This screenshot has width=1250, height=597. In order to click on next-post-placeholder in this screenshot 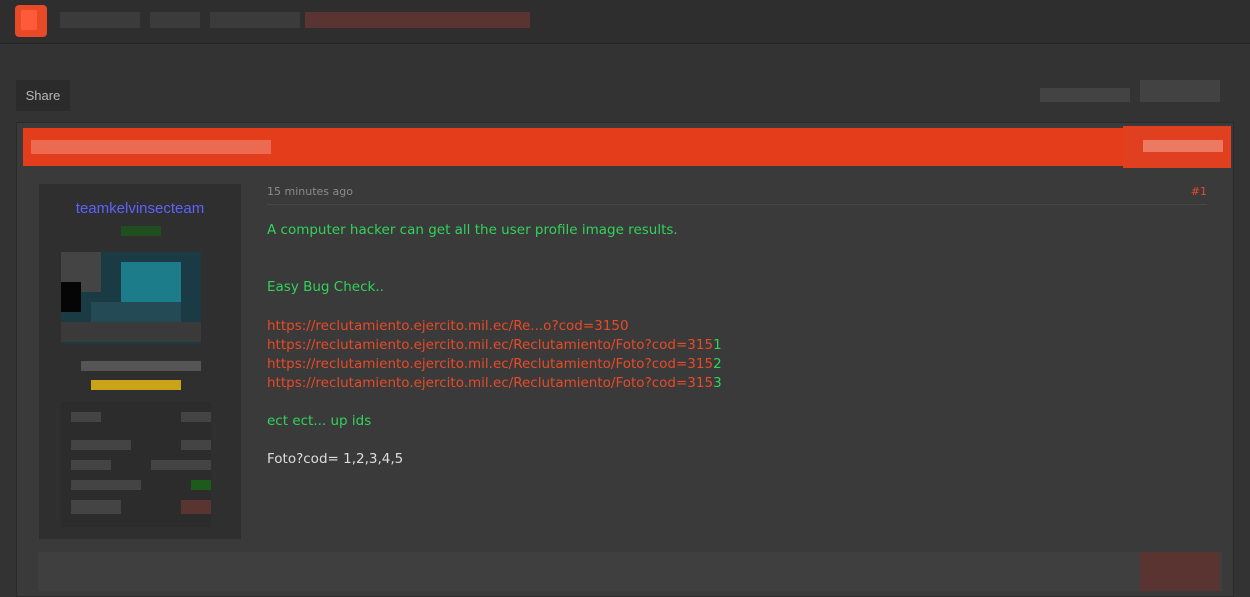, I will do `click(630, 571)`.